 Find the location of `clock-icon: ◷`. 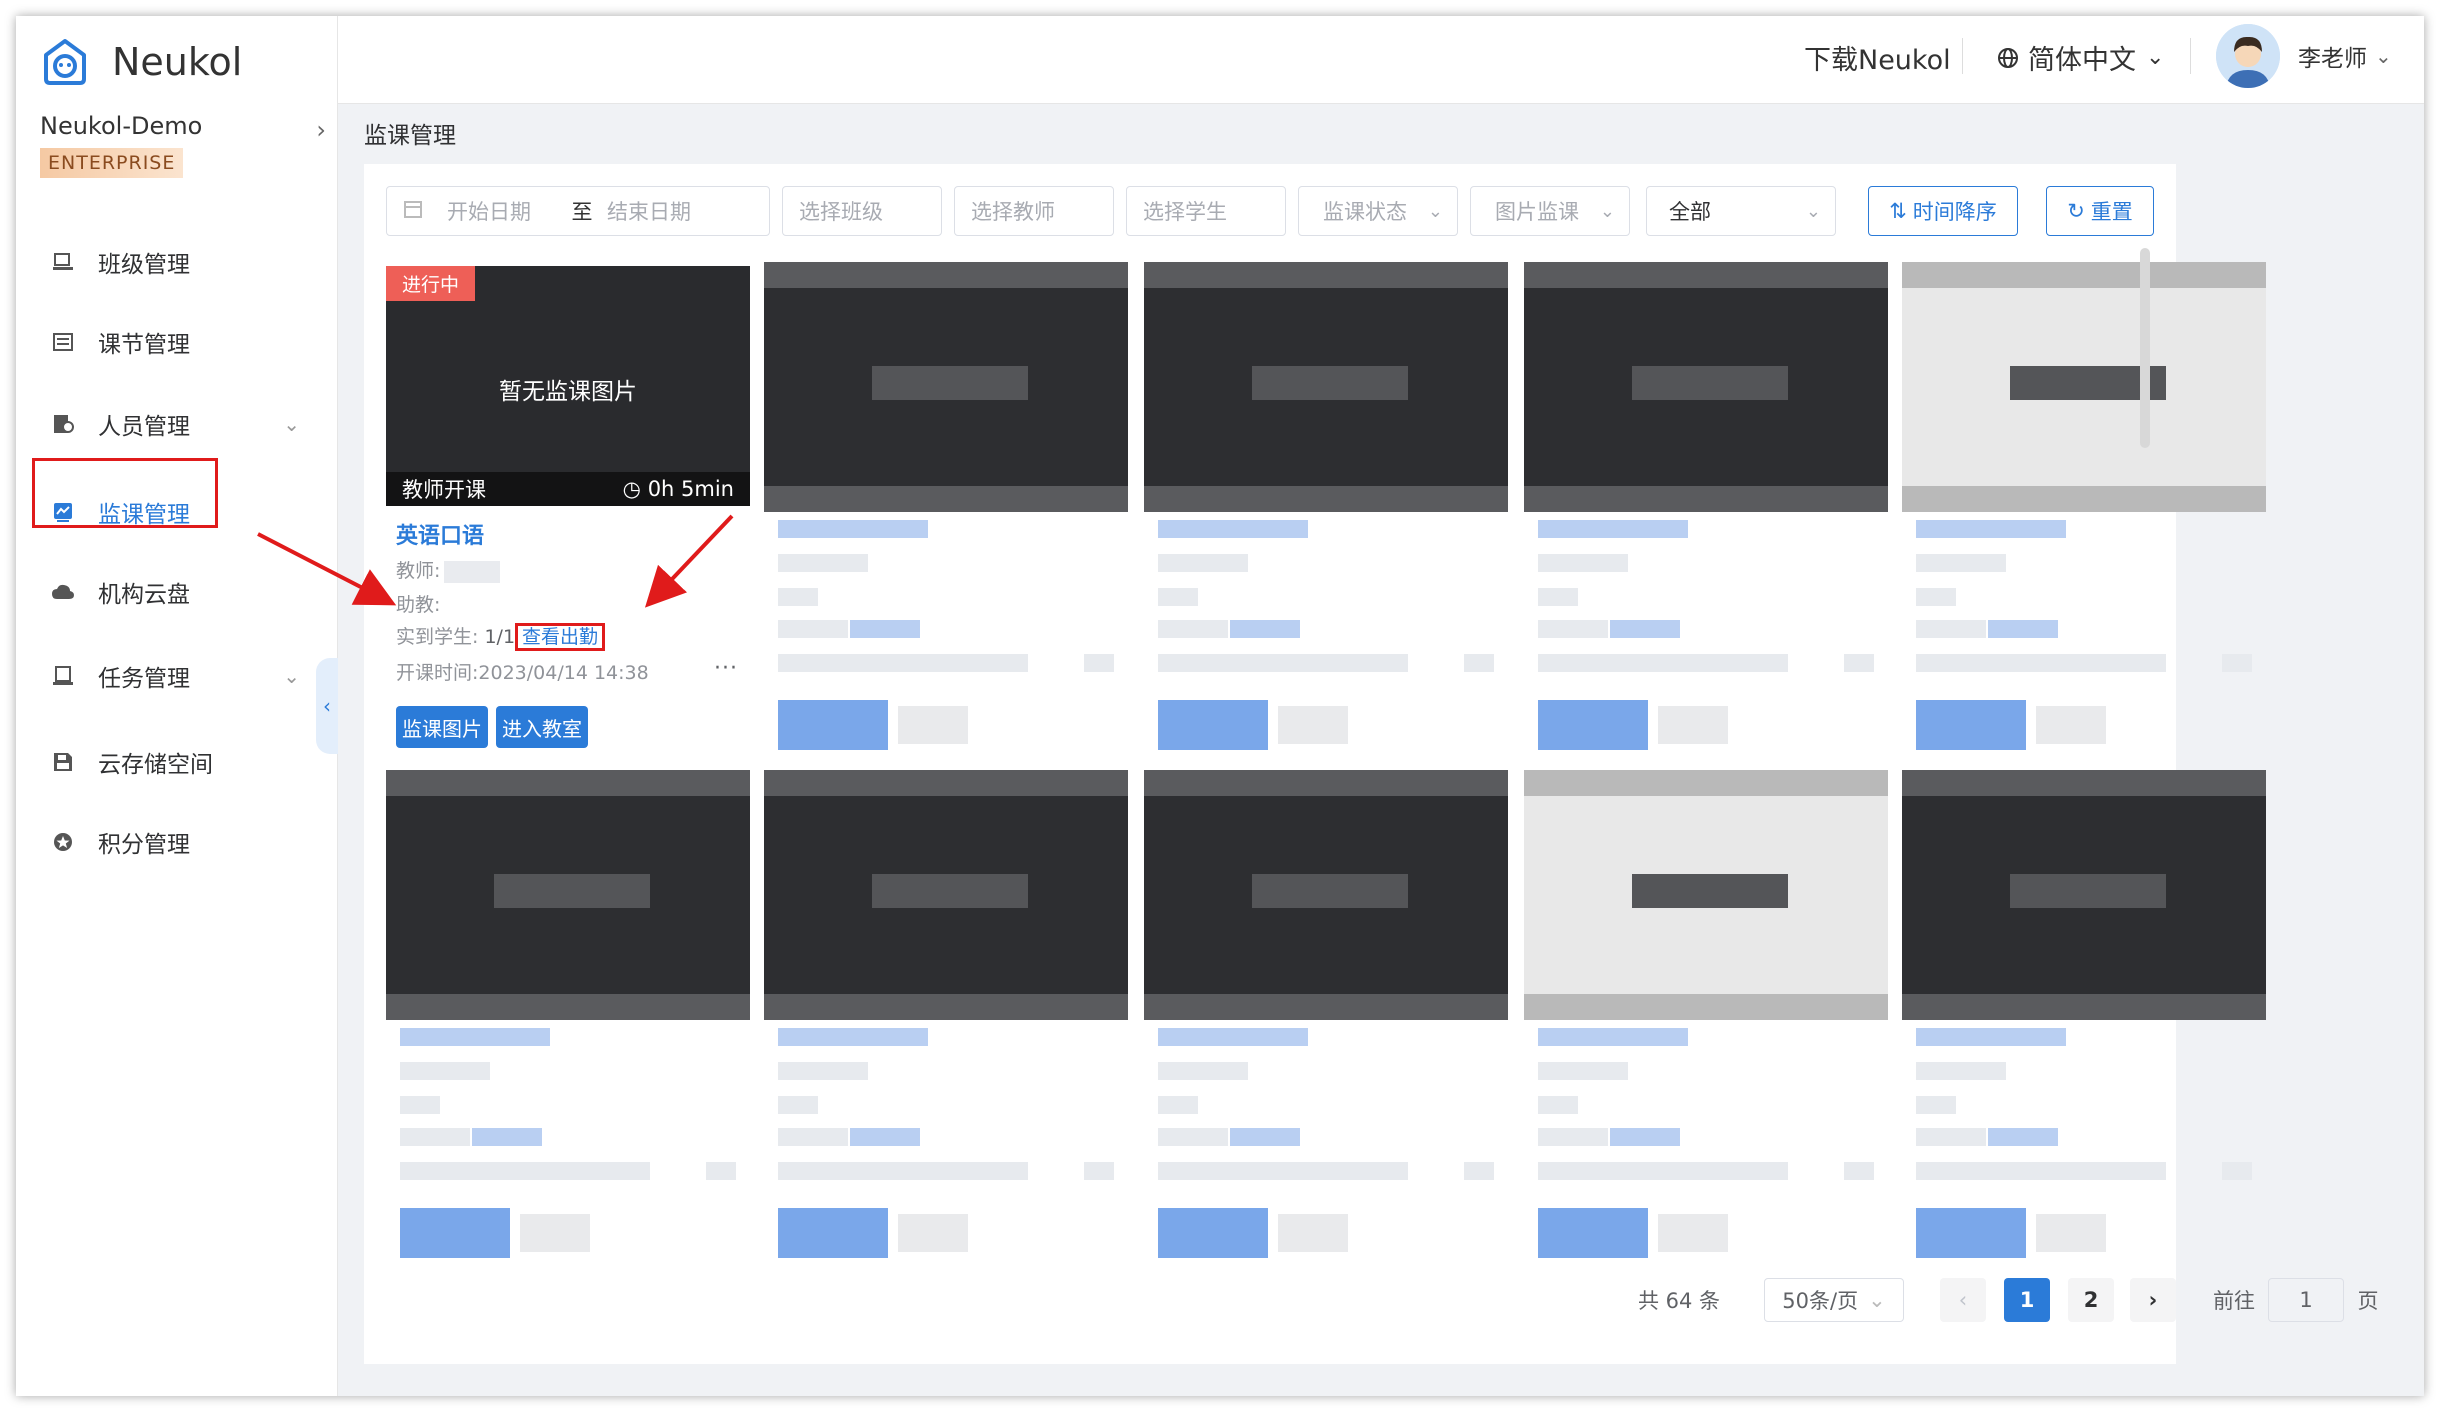

clock-icon: ◷ is located at coordinates (631, 489).